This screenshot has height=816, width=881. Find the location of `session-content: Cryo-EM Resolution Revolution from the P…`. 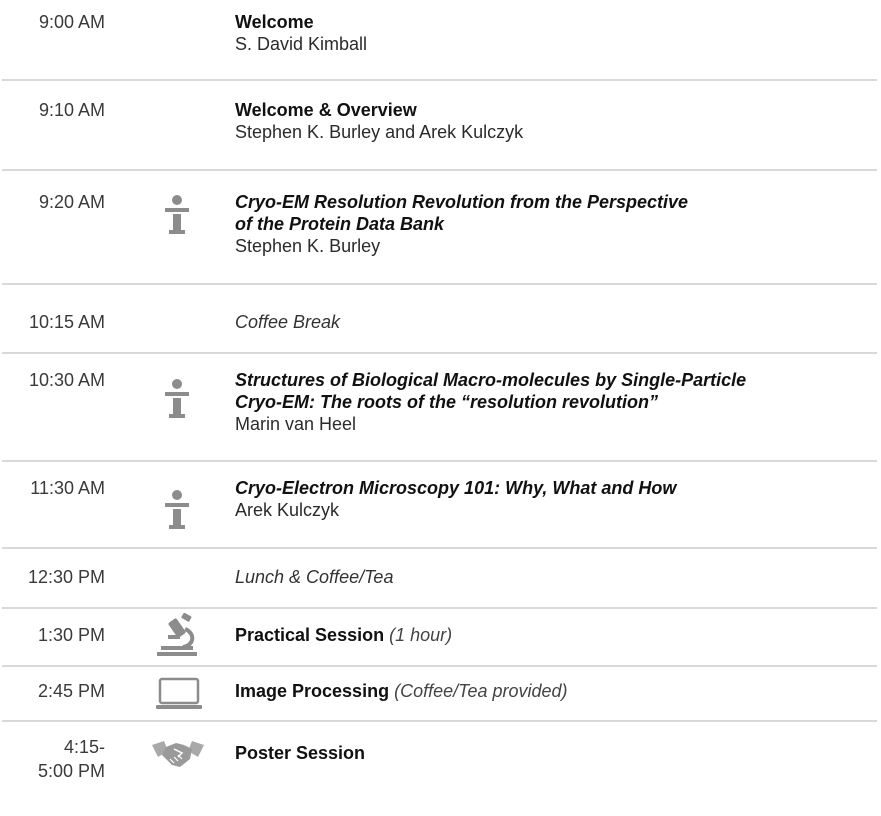

session-content: Cryo-EM Resolution Revolution from the P… is located at coordinates (558, 224).